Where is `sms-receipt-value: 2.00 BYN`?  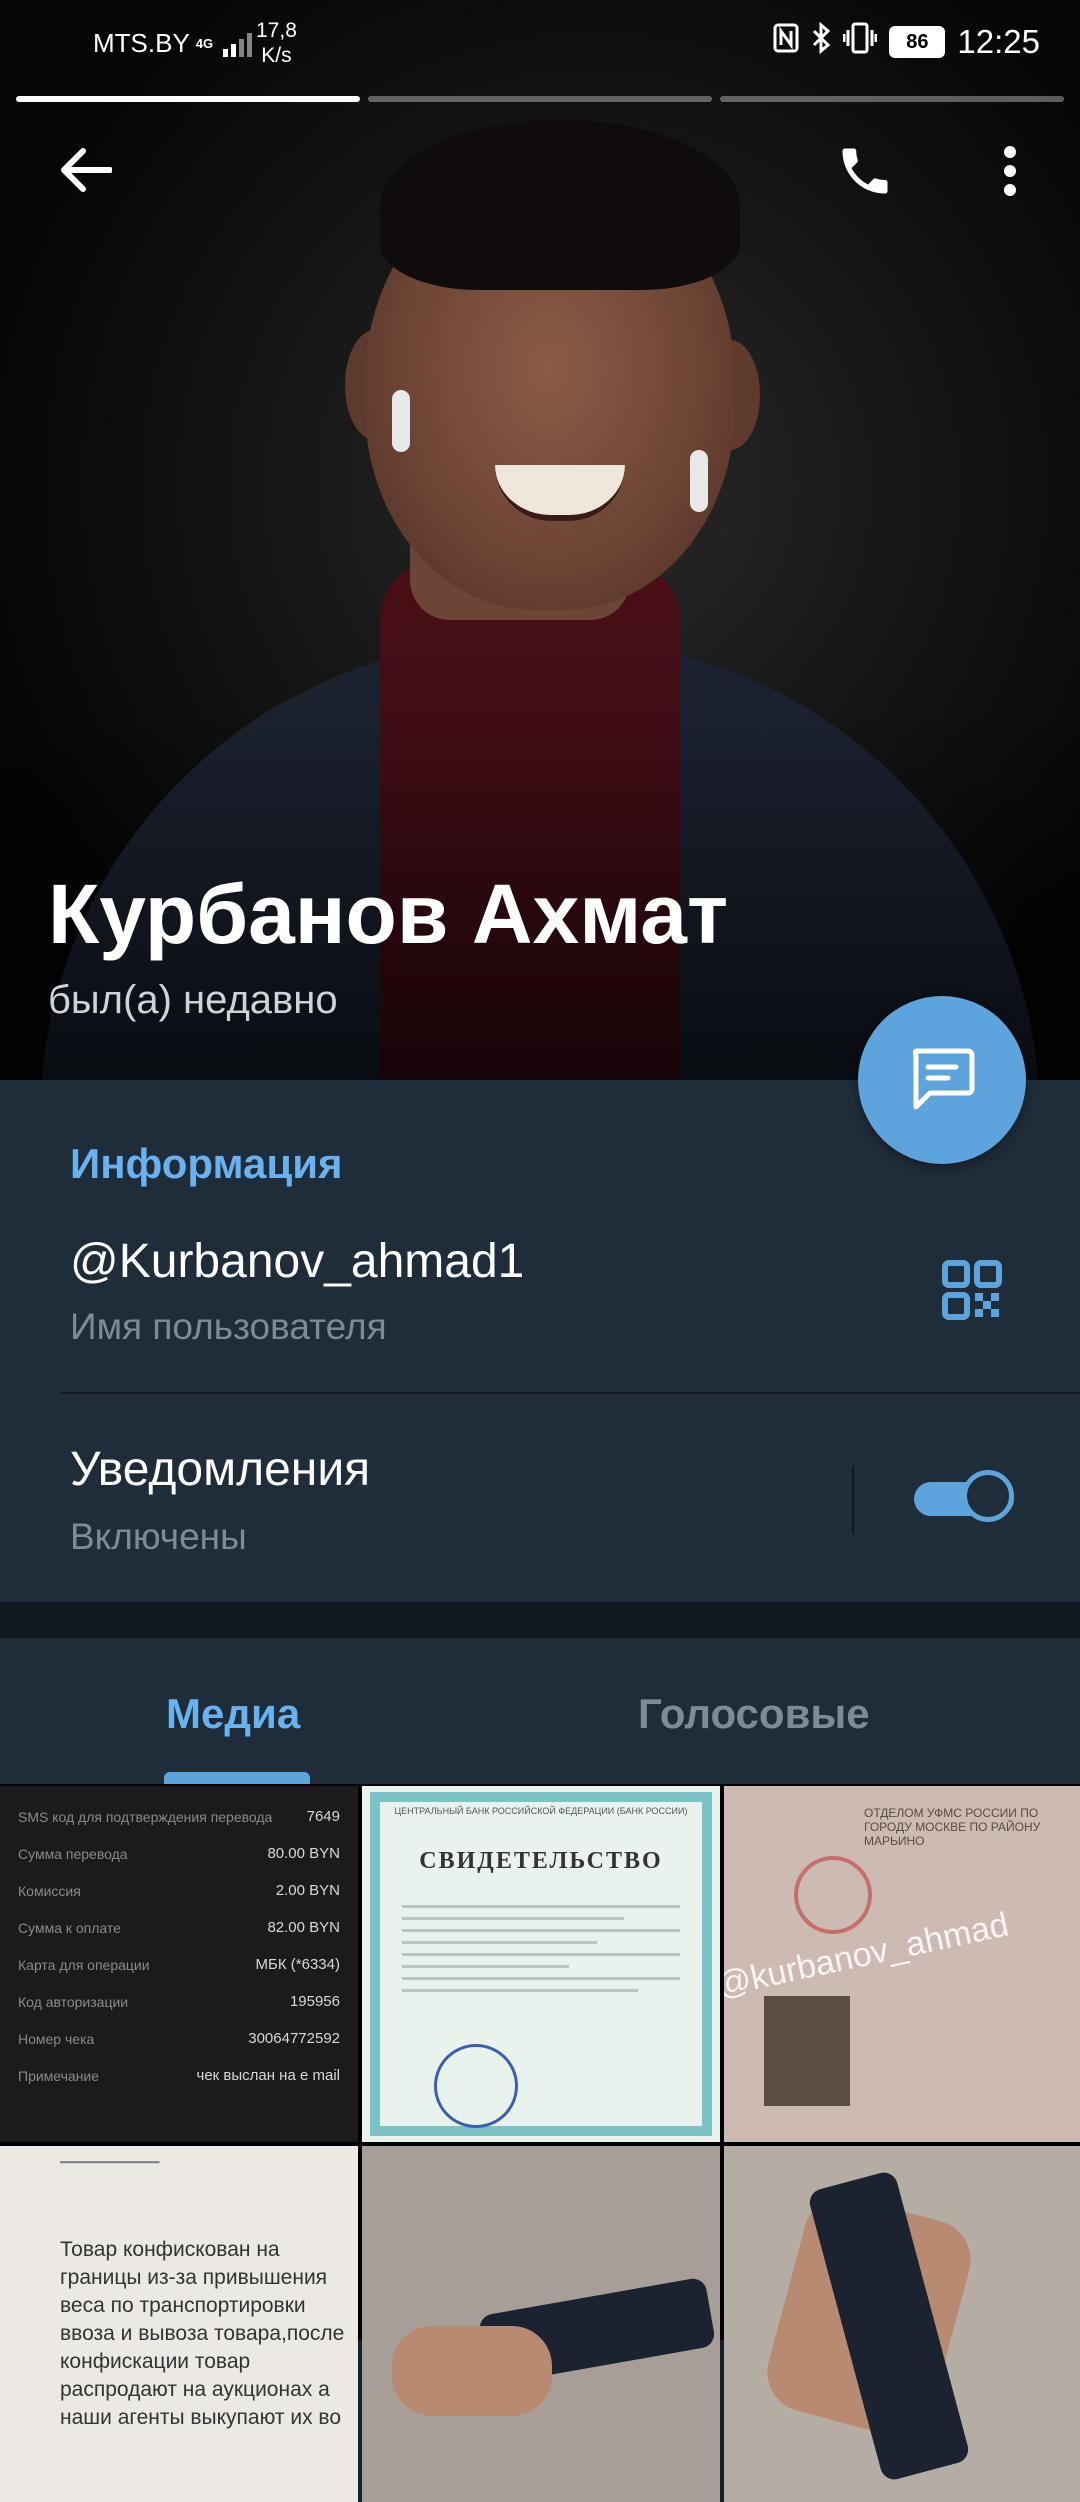
sms-receipt-value: 2.00 BYN is located at coordinates (307, 1890).